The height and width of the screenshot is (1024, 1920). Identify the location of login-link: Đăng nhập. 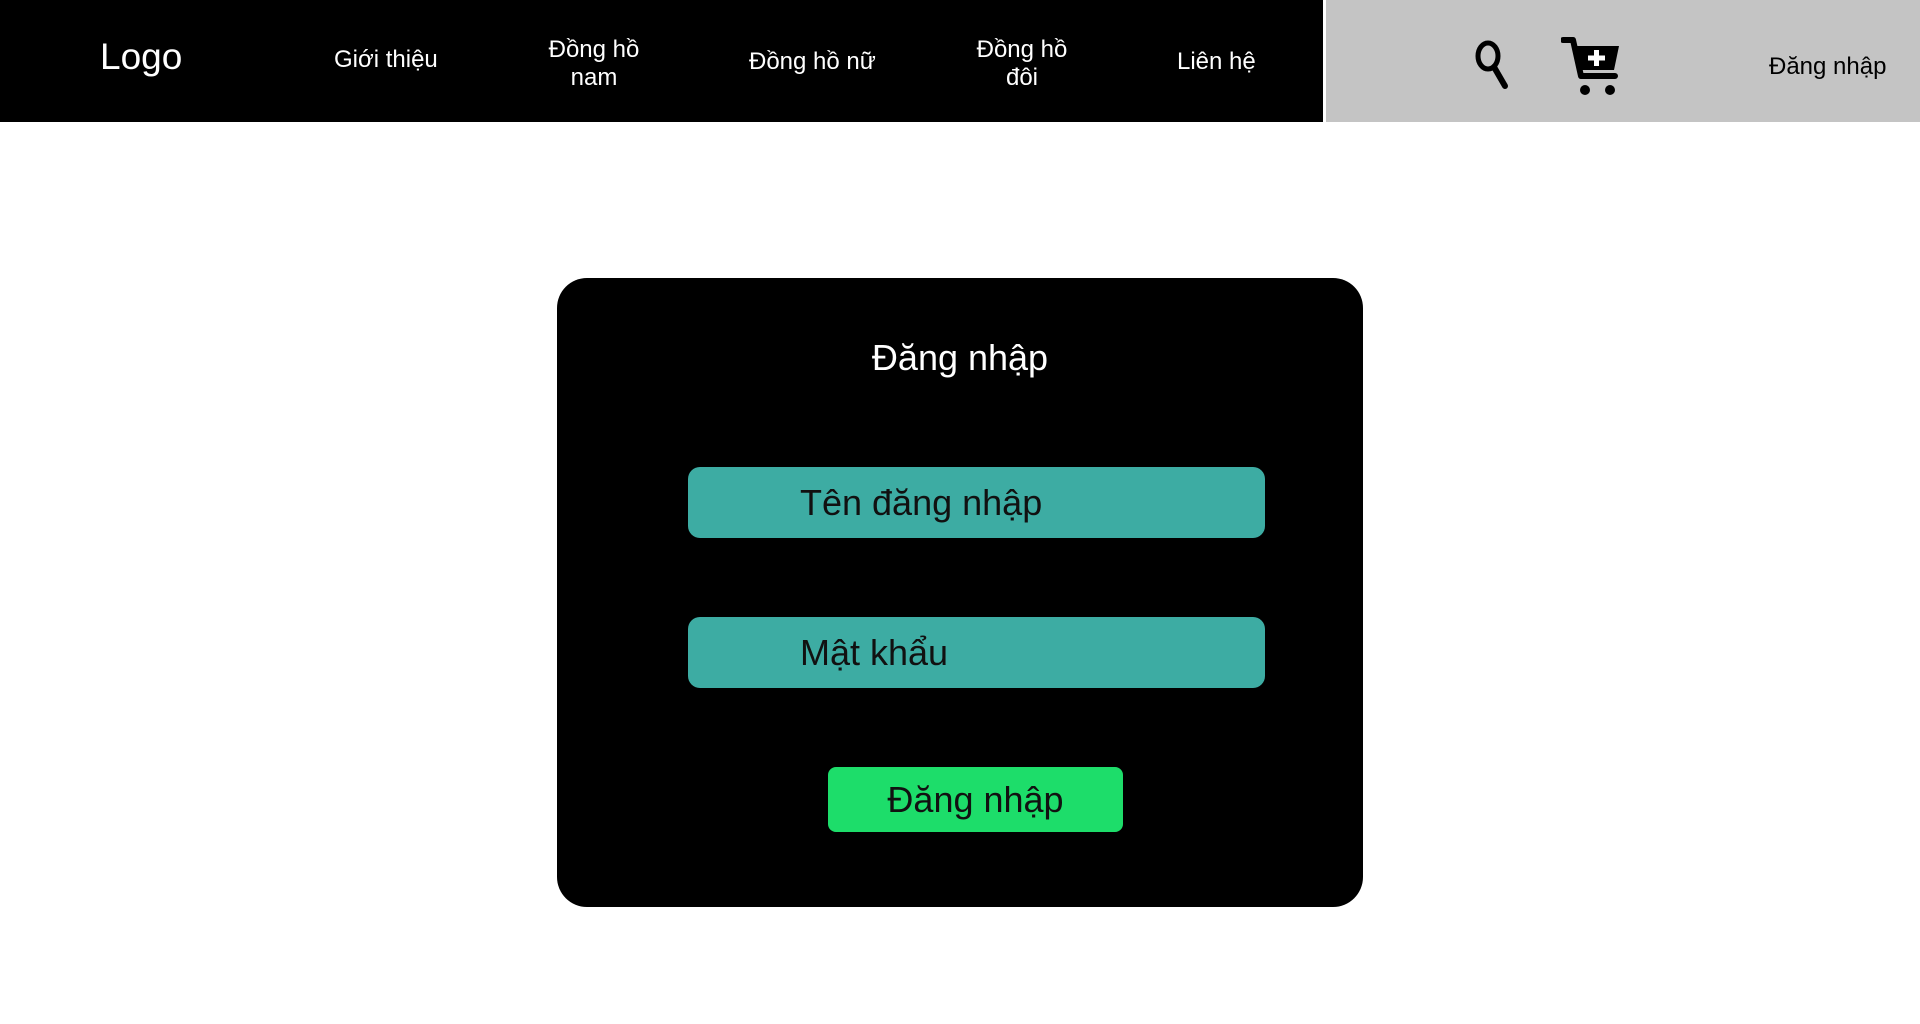
(1827, 67).